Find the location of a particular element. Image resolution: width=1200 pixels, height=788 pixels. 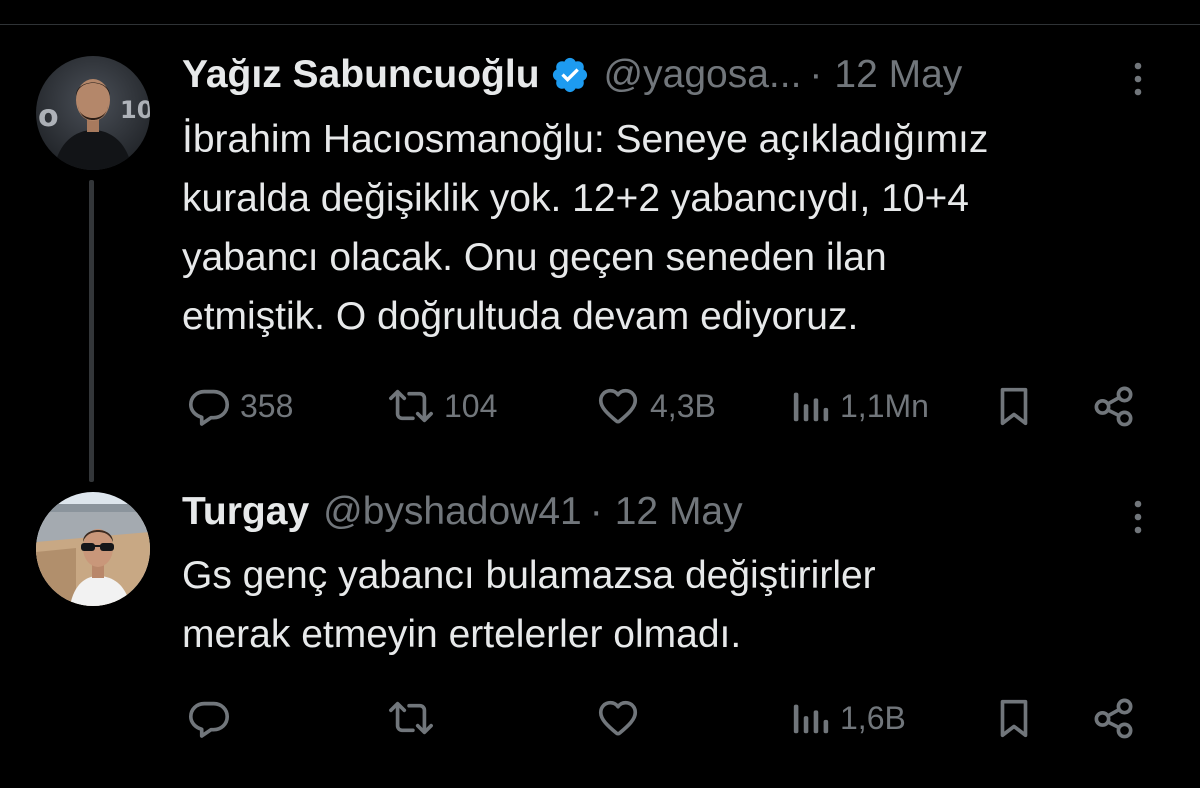

retweet-button is located at coordinates (415, 718).